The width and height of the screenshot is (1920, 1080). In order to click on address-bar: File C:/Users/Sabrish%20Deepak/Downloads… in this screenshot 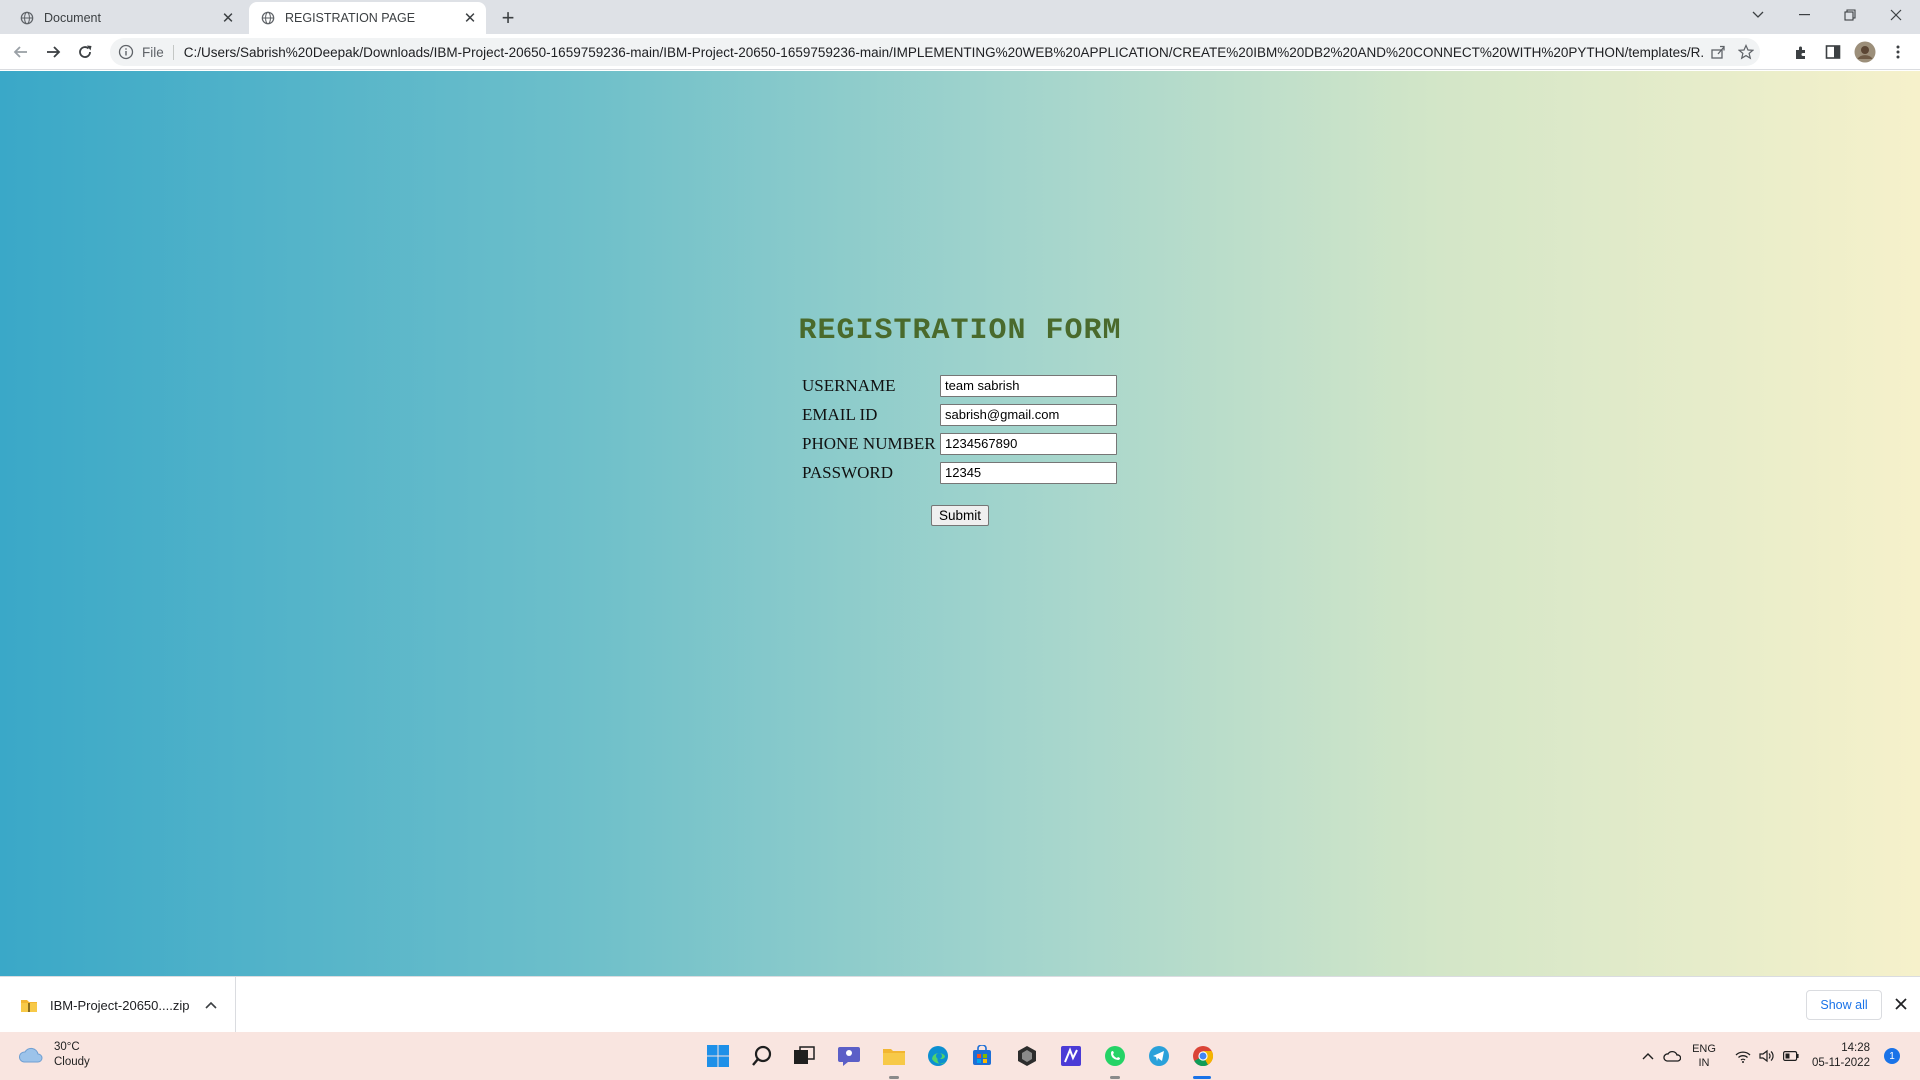, I will do `click(935, 52)`.